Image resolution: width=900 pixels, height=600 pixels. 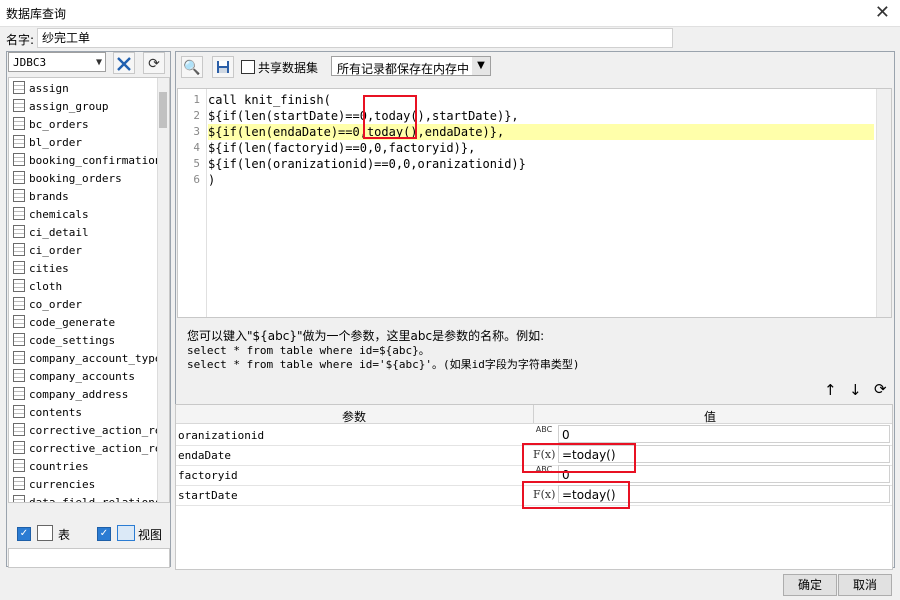 I want to click on param-name: startDate, so click(x=208, y=495).